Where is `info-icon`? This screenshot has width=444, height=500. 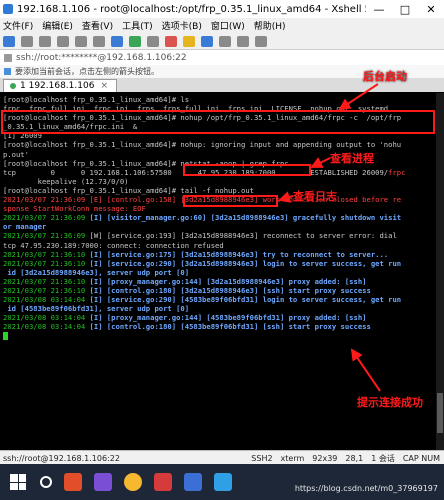
info-icon is located at coordinates (7, 71).